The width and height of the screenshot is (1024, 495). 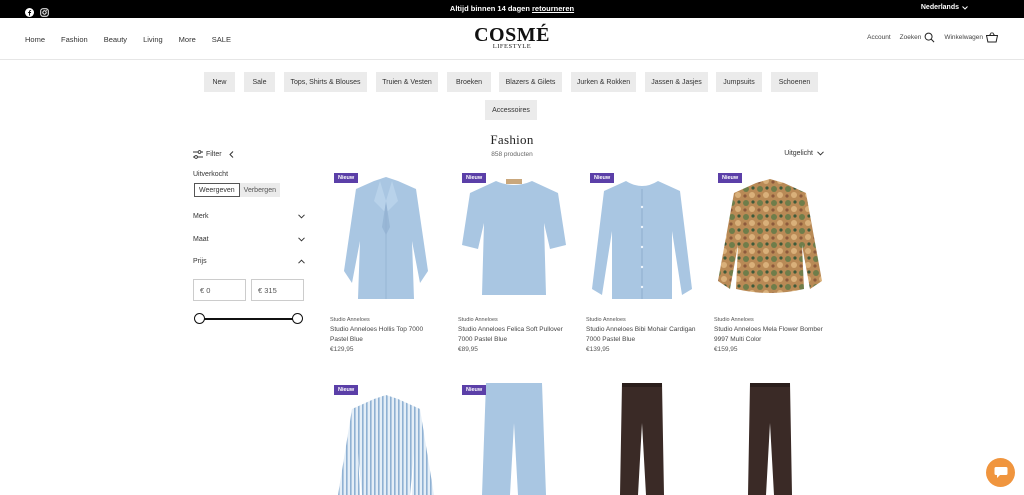 I want to click on chat-widget-button, so click(x=1000, y=472).